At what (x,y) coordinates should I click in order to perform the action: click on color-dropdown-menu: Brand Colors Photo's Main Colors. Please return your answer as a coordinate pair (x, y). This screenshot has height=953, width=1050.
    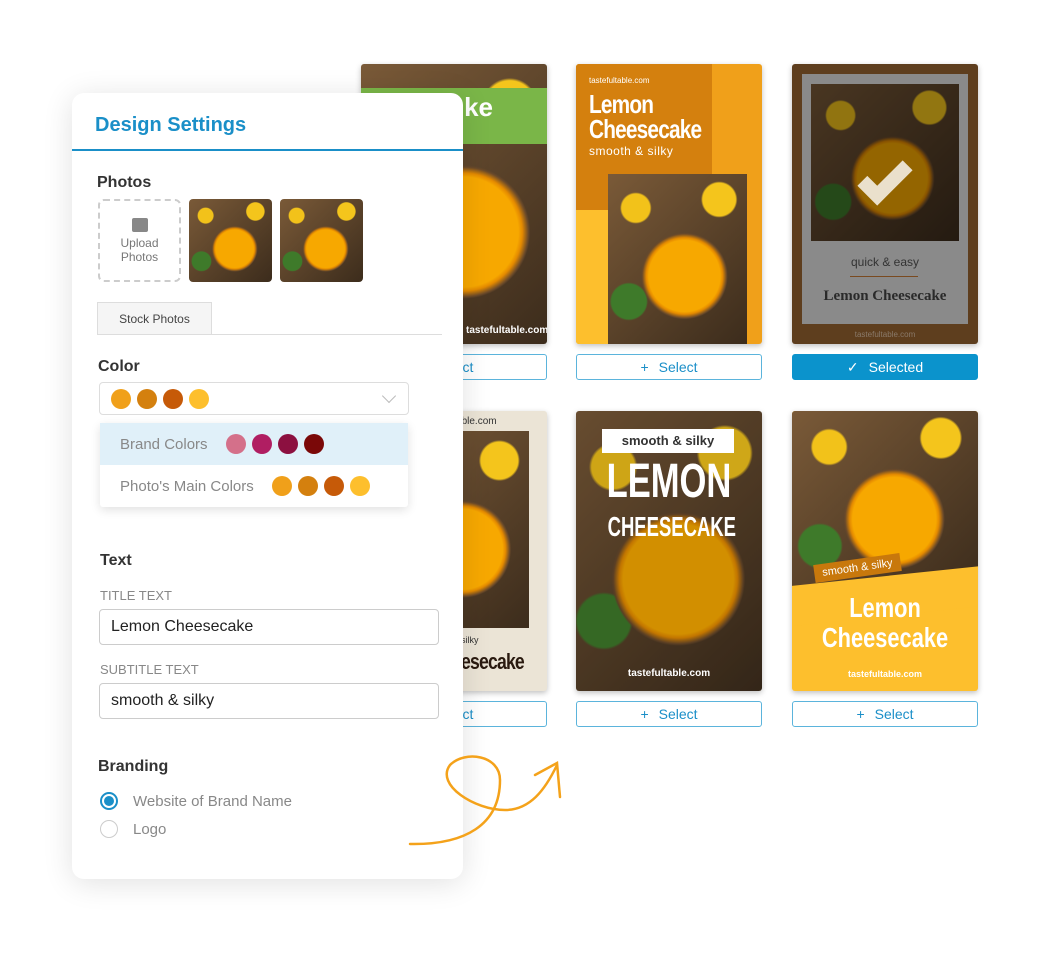
    Looking at the image, I should click on (254, 465).